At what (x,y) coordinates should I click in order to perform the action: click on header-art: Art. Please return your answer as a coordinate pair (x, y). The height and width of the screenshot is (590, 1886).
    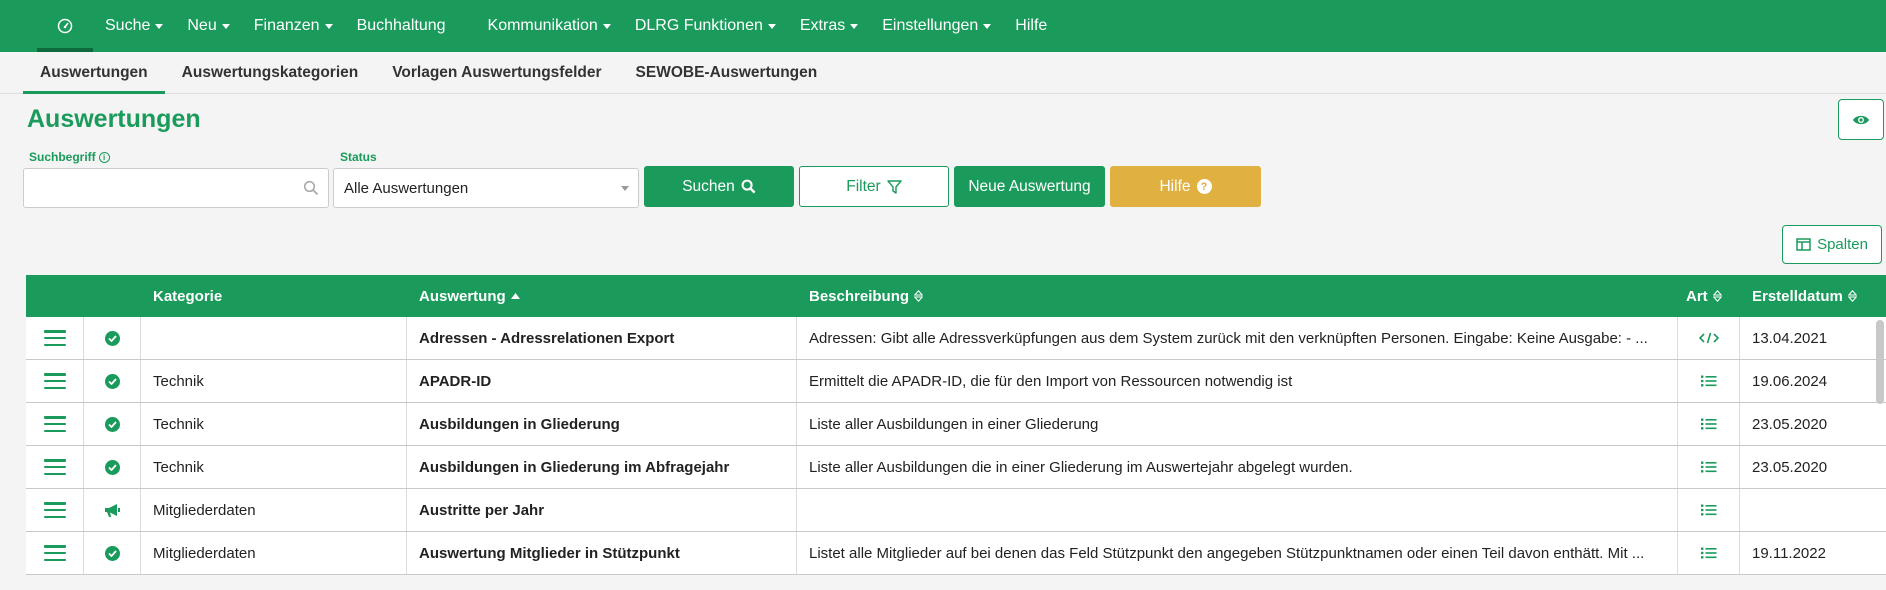
    Looking at the image, I should click on (1709, 296).